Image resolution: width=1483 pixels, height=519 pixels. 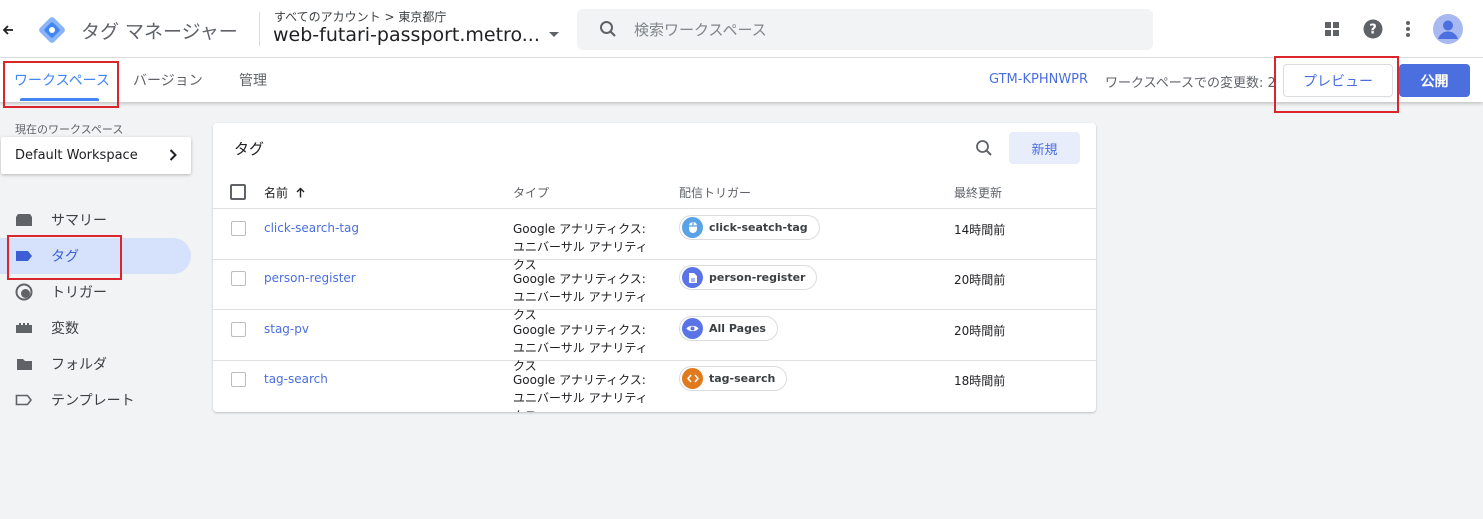 What do you see at coordinates (173, 157) in the screenshot?
I see `chevron-right-icon` at bounding box center [173, 157].